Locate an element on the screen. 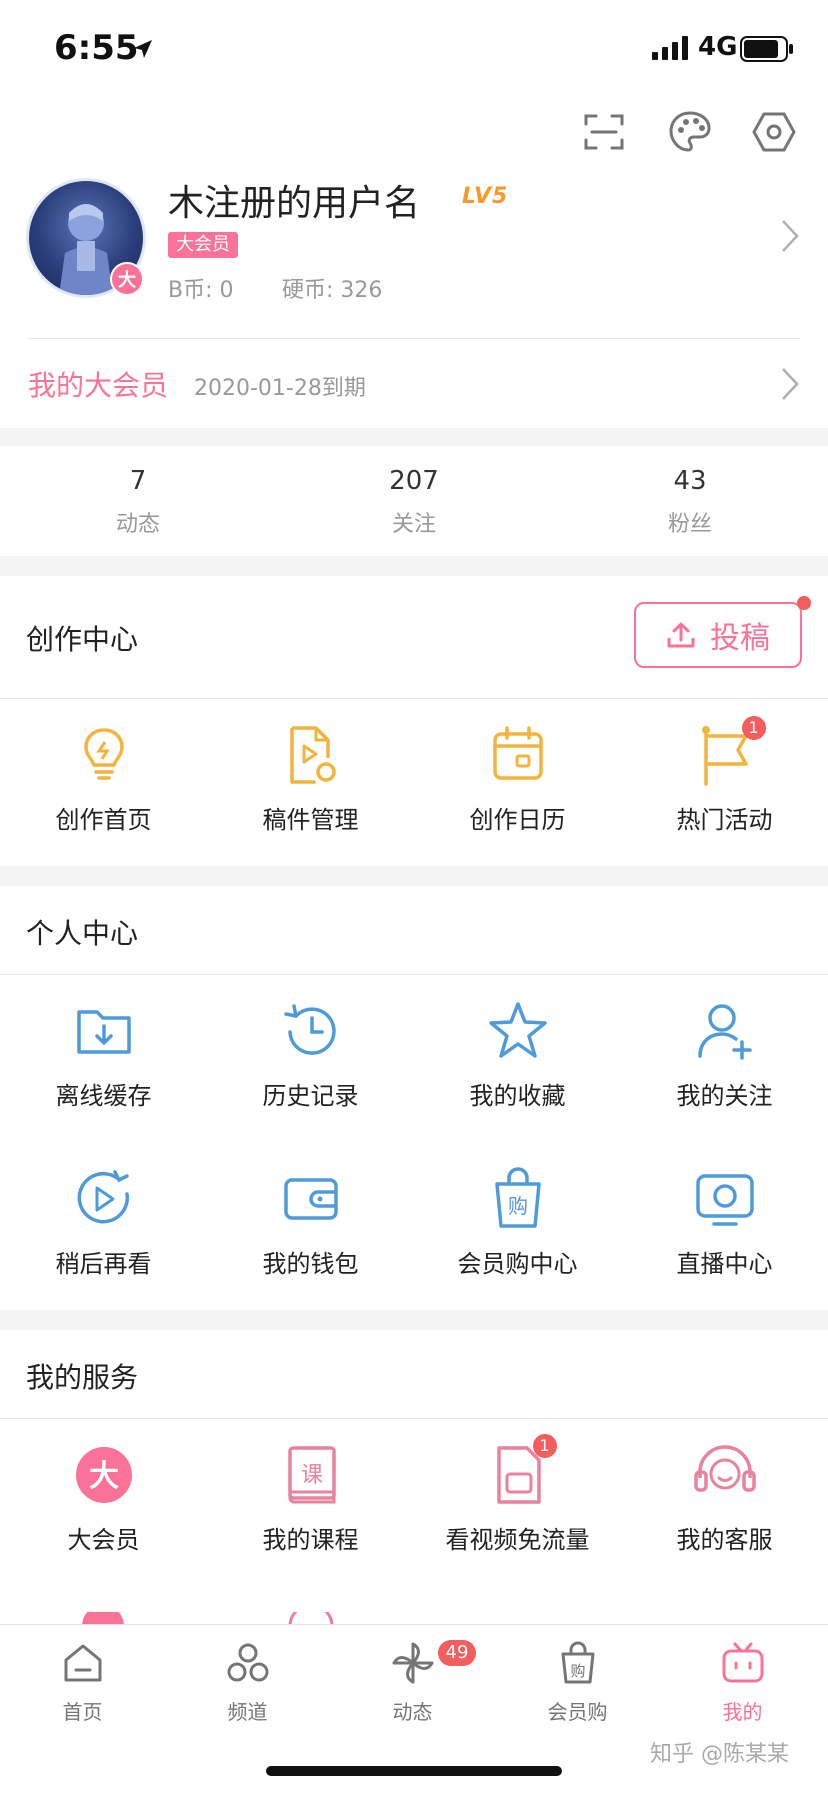 This screenshot has width=828, height=1793. username: 木注册的用户名 is located at coordinates (294, 200).